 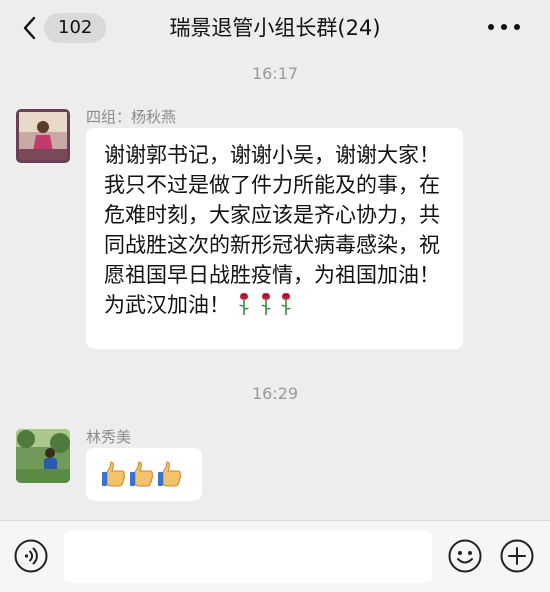 I want to click on input-bar, so click(x=275, y=556).